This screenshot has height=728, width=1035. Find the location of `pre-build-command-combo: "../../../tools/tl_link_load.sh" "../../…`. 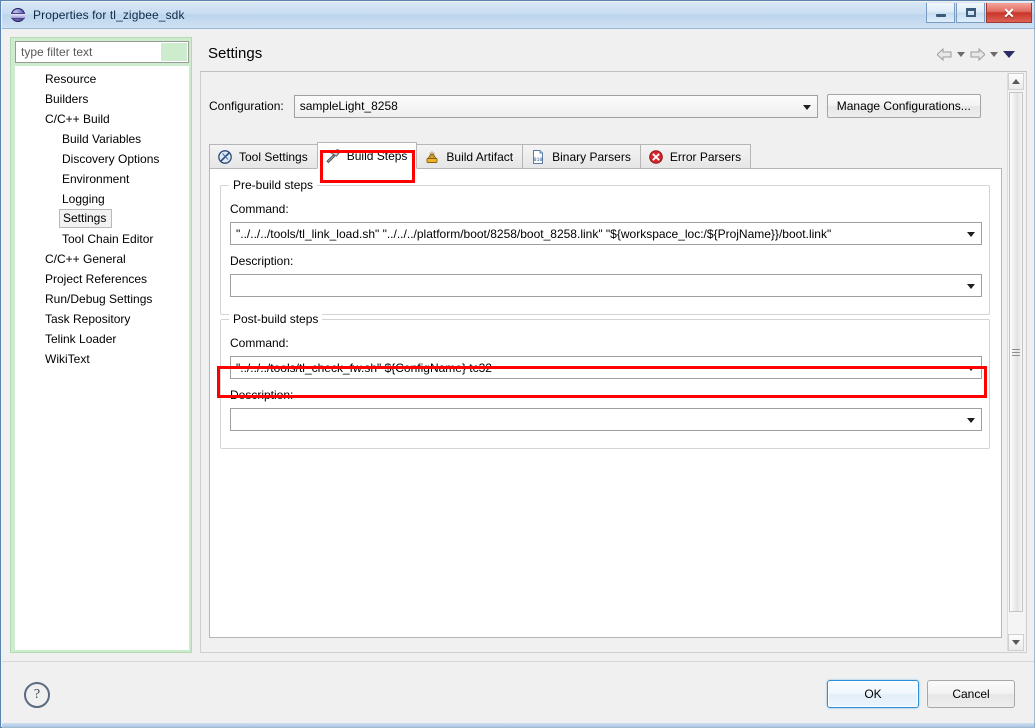

pre-build-command-combo: "../../../tools/tl_link_load.sh" "../../… is located at coordinates (606, 233).